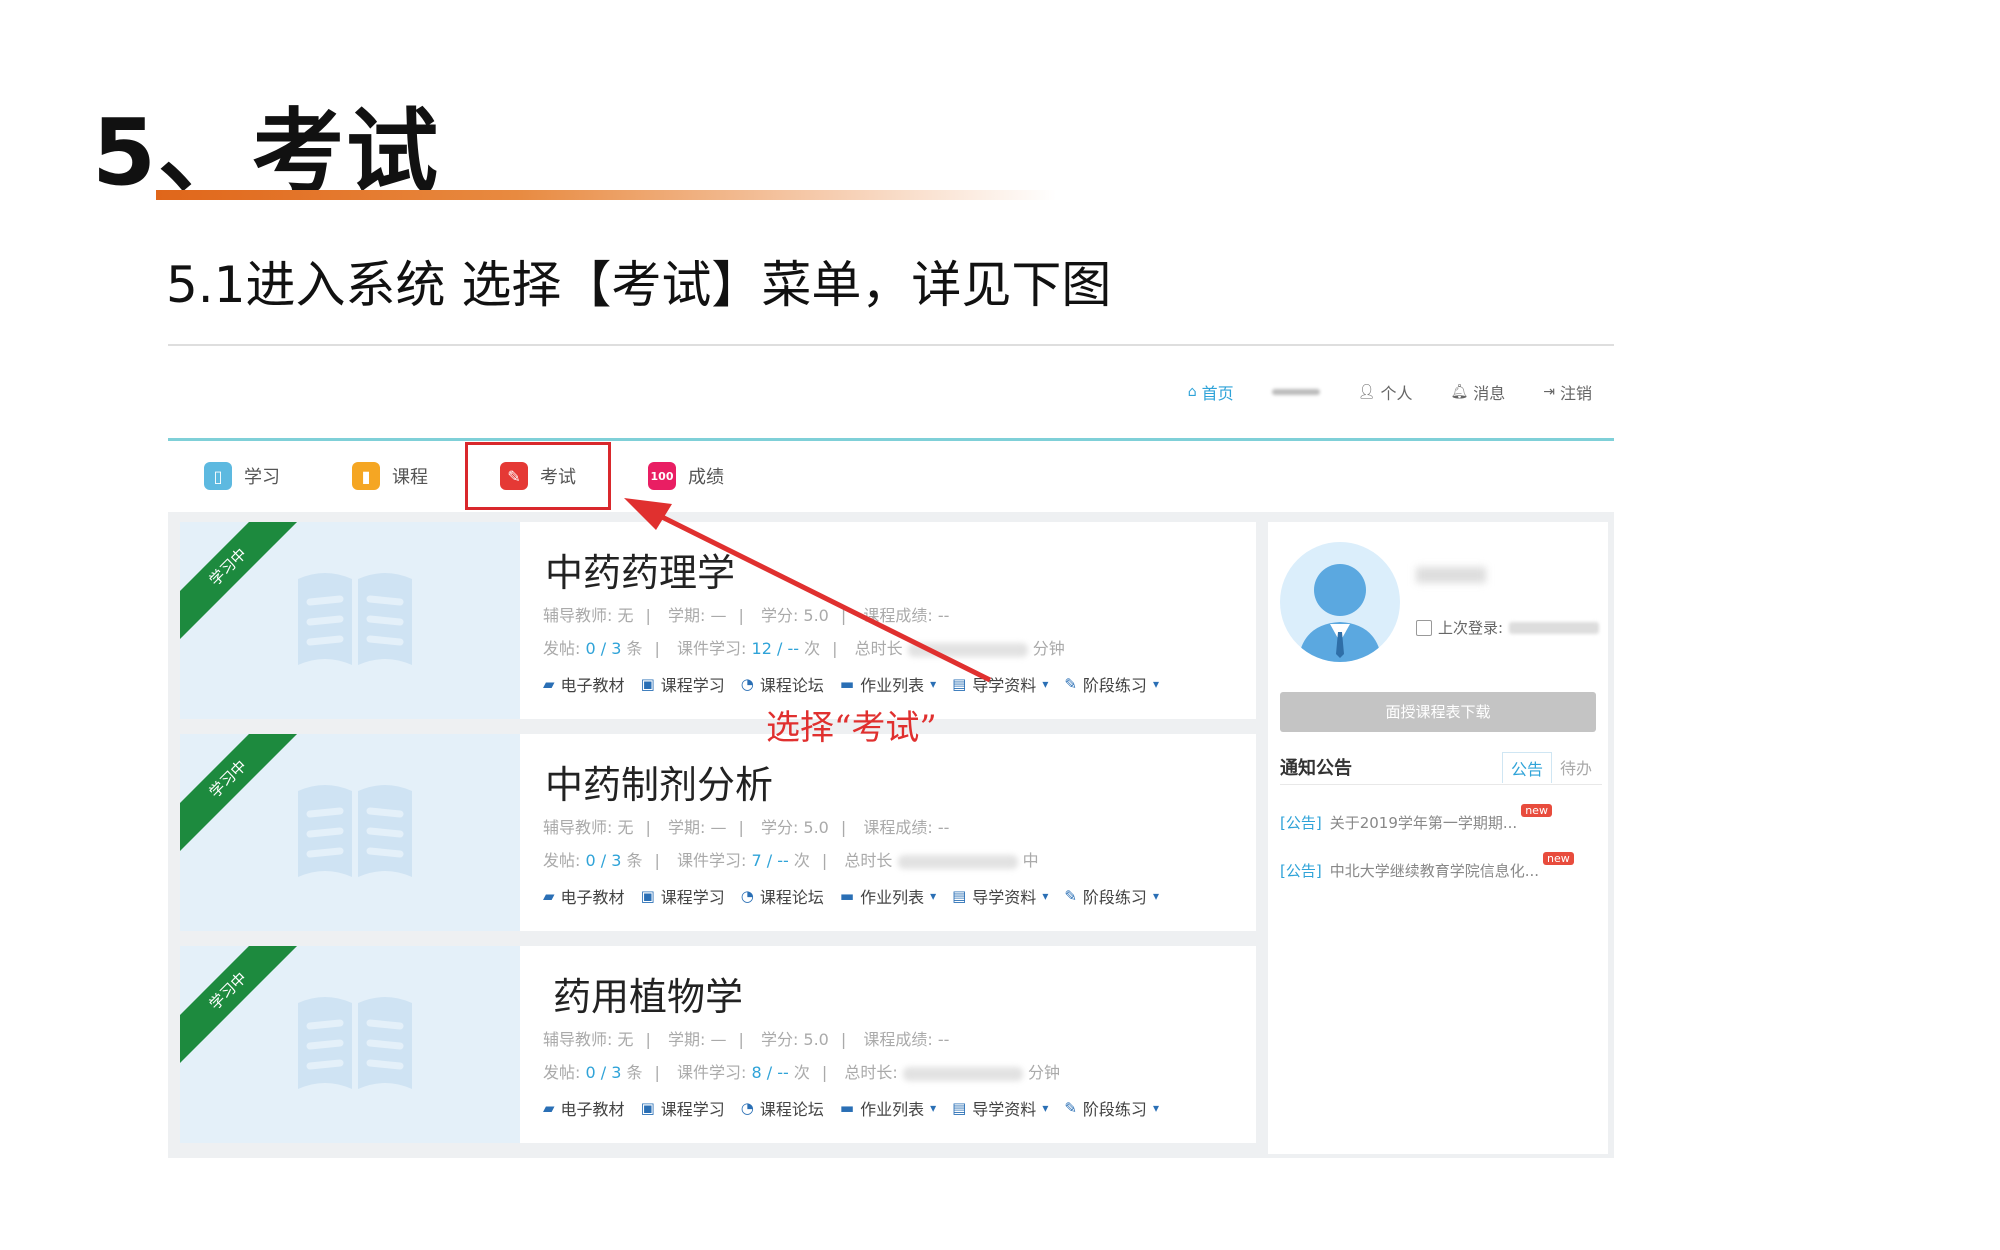 The width and height of the screenshot is (2000, 1250). Describe the element at coordinates (242, 476) in the screenshot. I see `nav-study: ▯ 学习` at that location.